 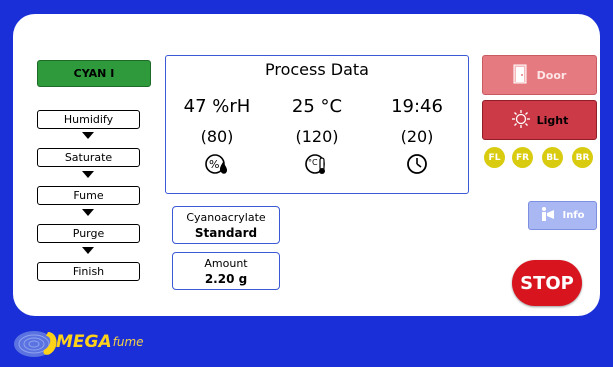 What do you see at coordinates (313, 162) in the screenshot?
I see `svg-text: °C` at bounding box center [313, 162].